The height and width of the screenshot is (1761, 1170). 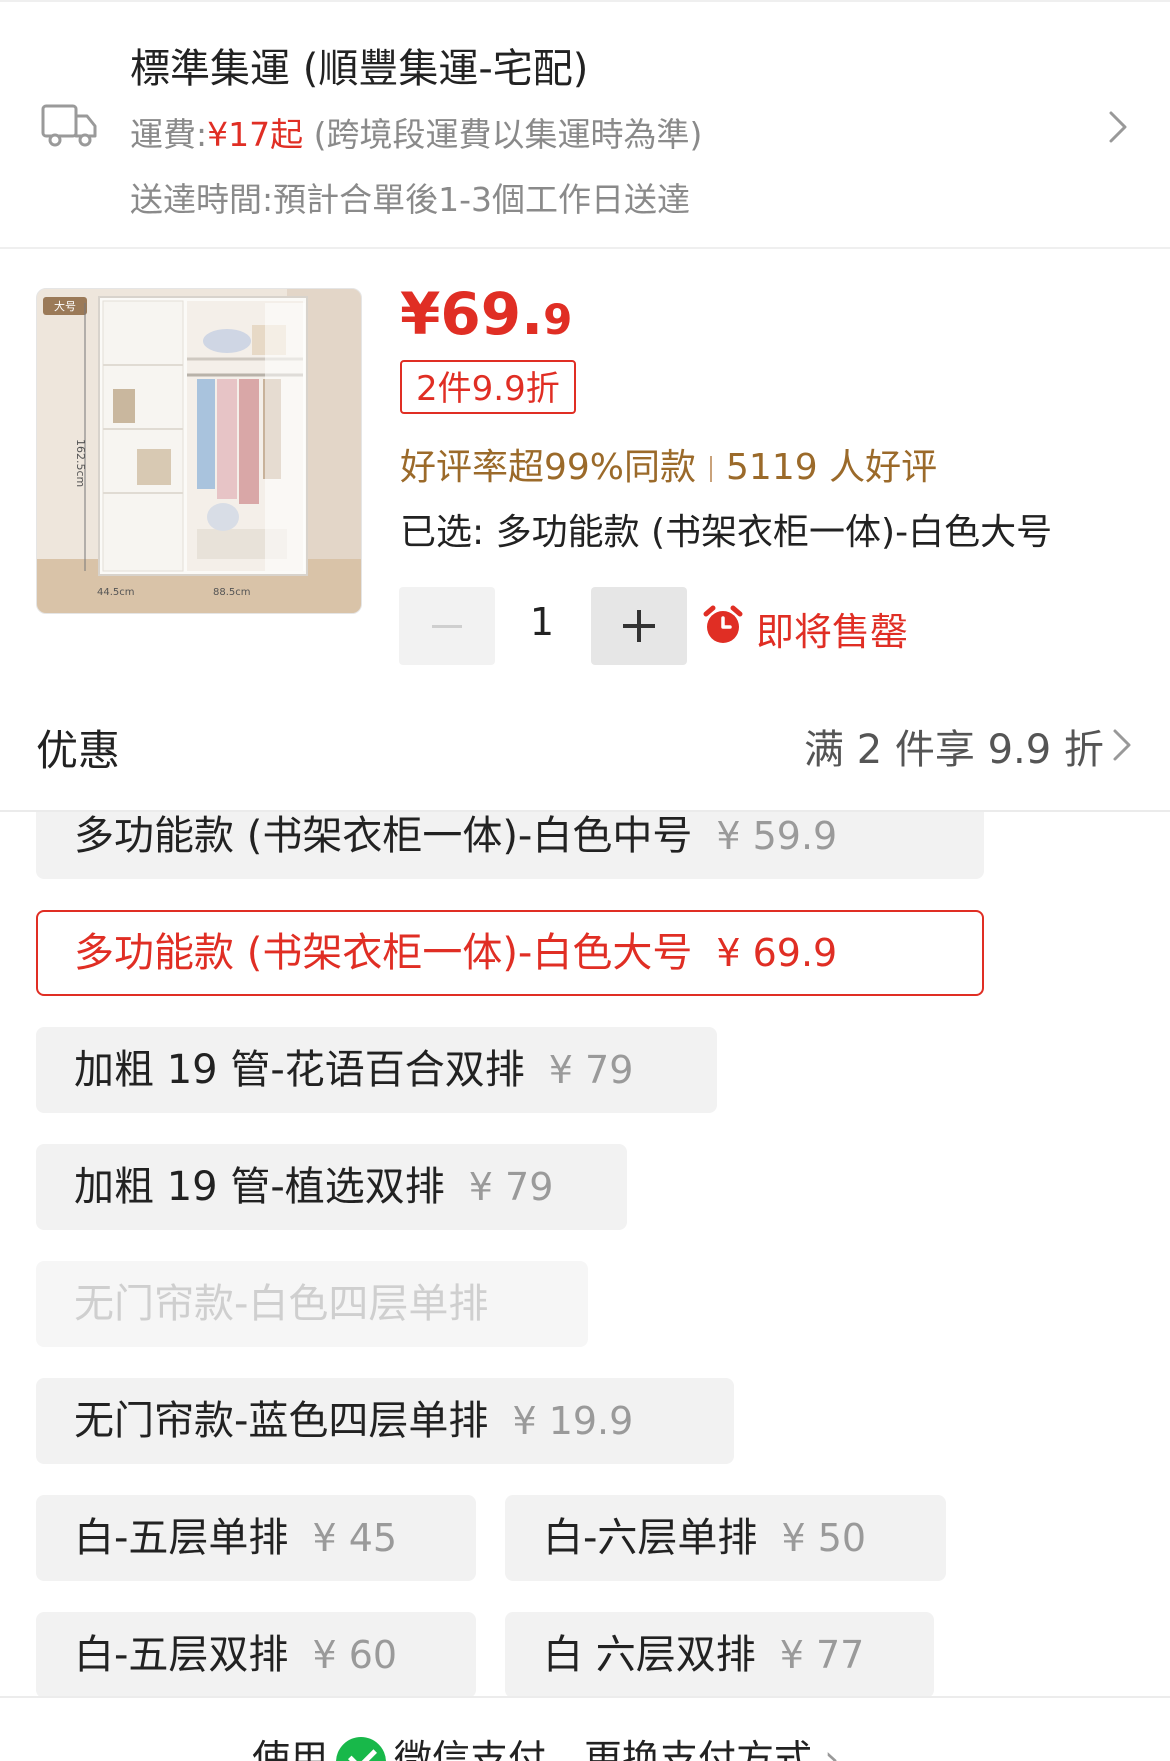 What do you see at coordinates (822, 1655) in the screenshot?
I see `variant-price: ¥ 77` at bounding box center [822, 1655].